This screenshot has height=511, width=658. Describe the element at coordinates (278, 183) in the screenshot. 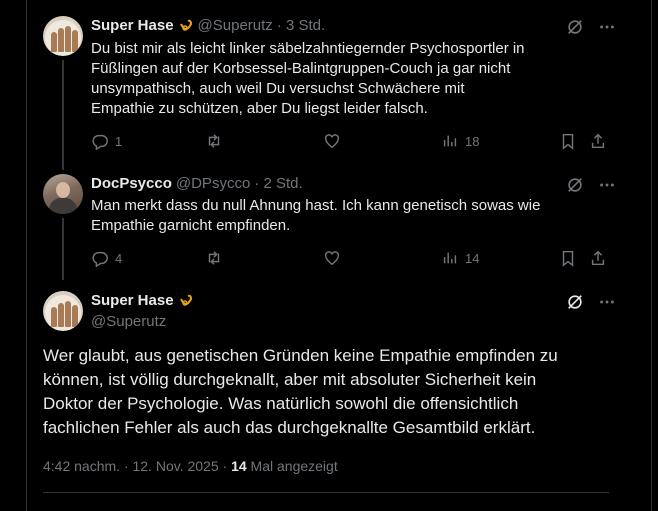

I see `post-time: · 2 Std.` at that location.